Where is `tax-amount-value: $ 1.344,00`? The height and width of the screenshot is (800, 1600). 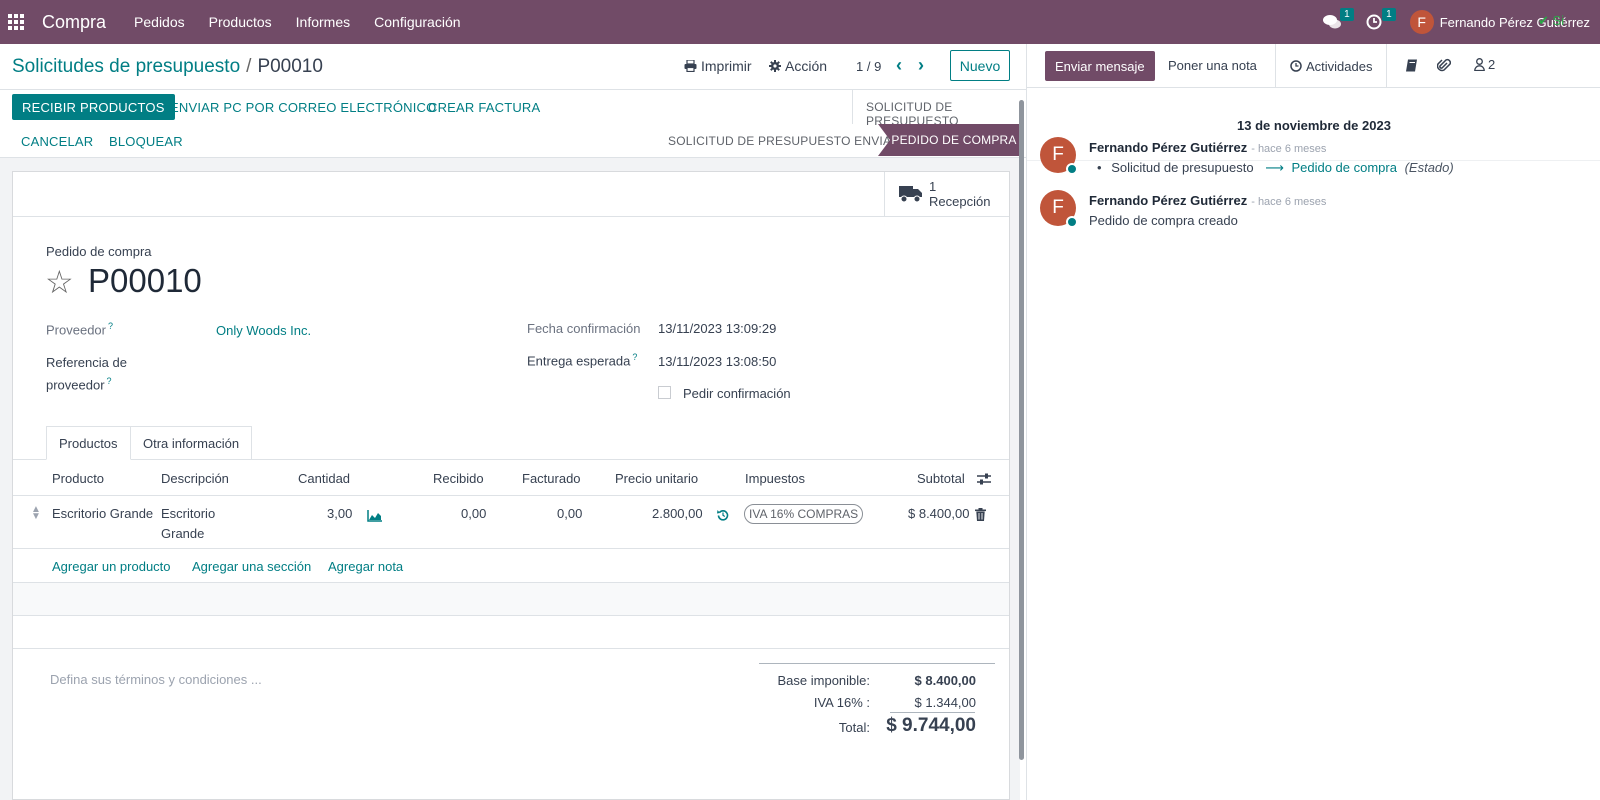 tax-amount-value: $ 1.344,00 is located at coordinates (945, 702).